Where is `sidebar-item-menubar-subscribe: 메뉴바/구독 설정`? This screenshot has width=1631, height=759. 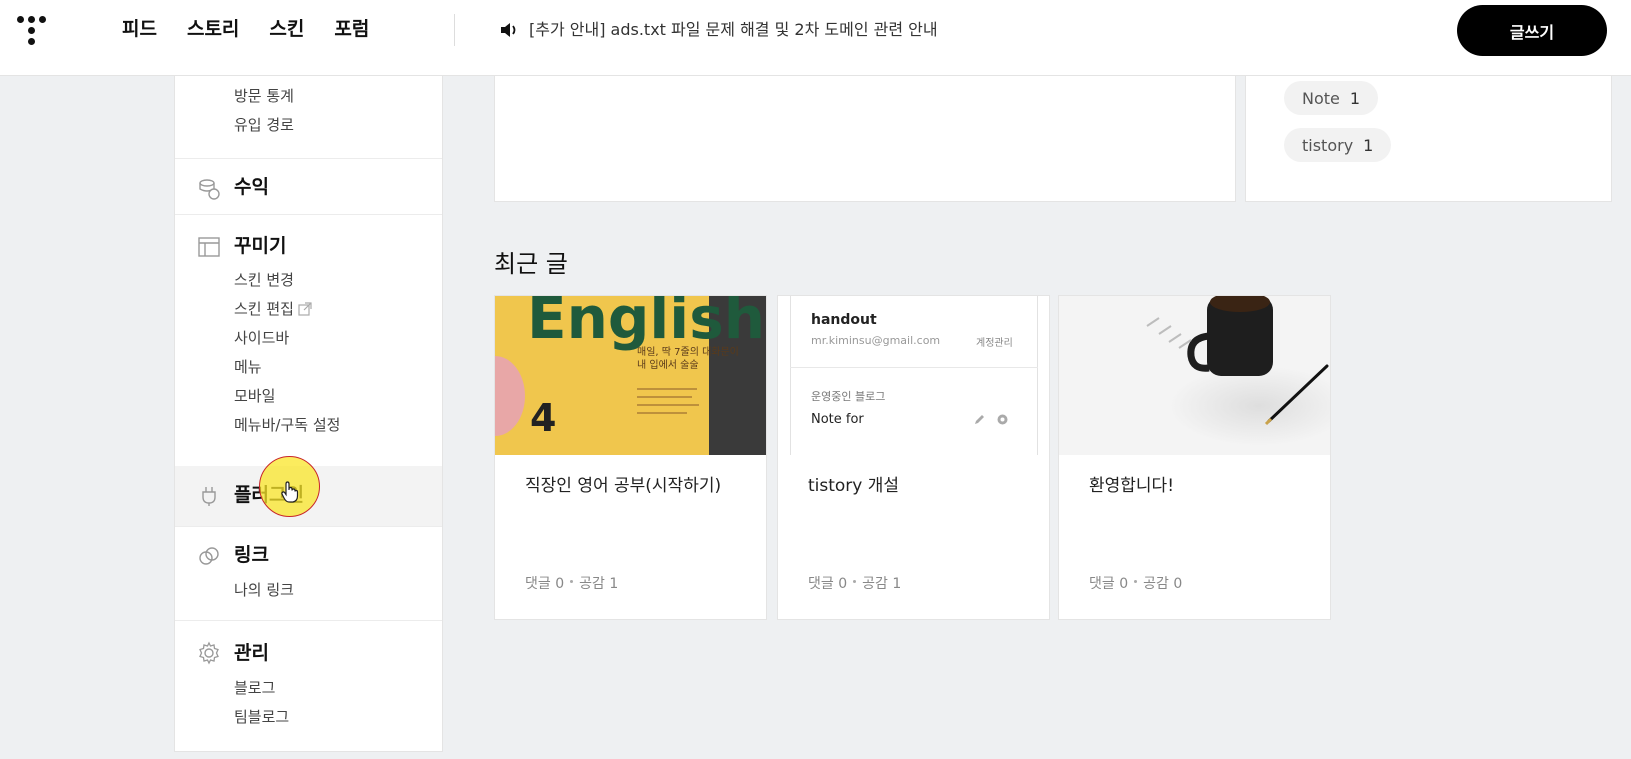
sidebar-item-menubar-subscribe: 메뉴바/구독 설정 is located at coordinates (287, 425).